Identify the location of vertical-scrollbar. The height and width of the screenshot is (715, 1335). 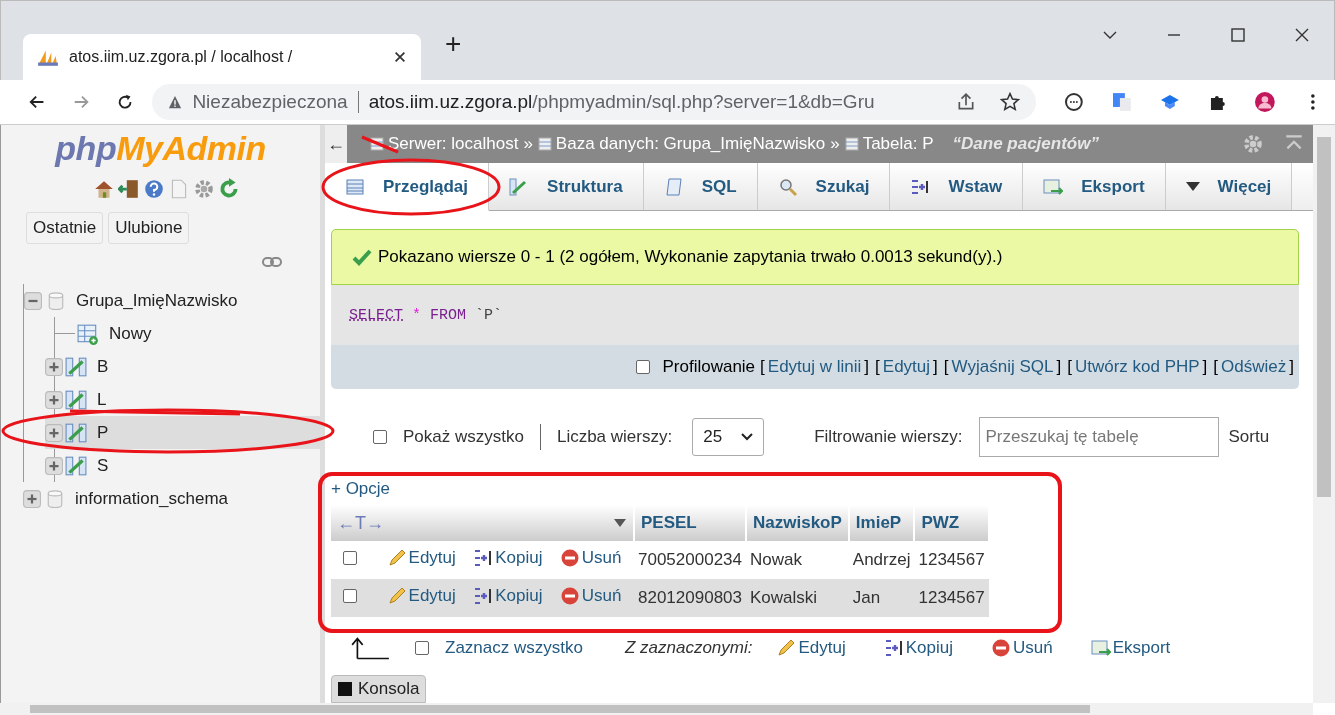
(1324, 414).